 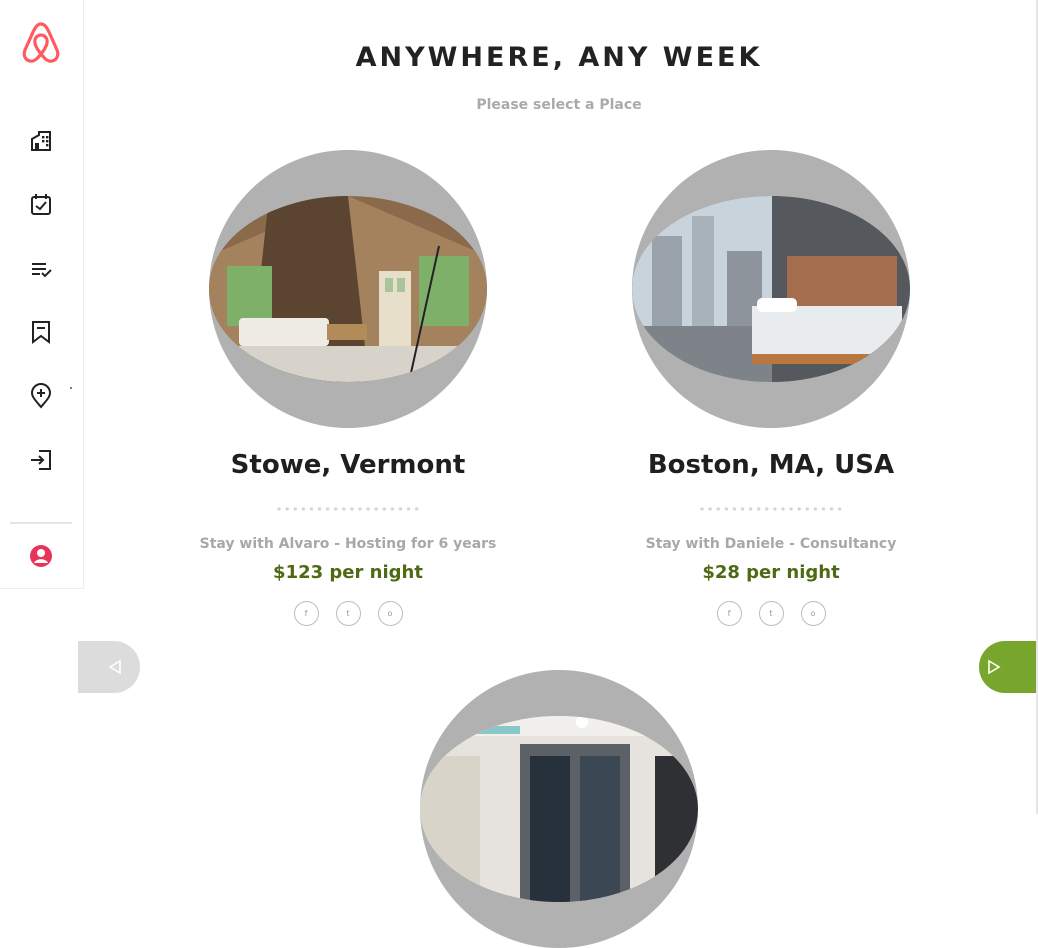 I want to click on sidebar, so click(x=42, y=294).